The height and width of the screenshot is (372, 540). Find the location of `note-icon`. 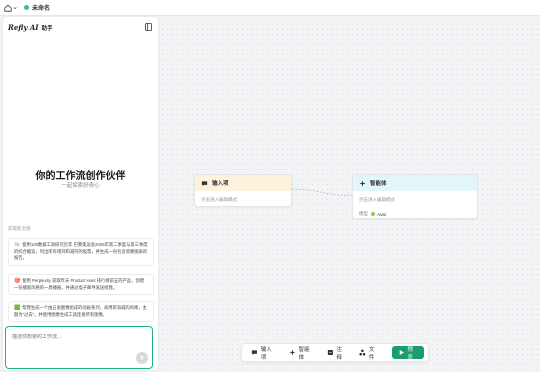

note-icon is located at coordinates (330, 352).